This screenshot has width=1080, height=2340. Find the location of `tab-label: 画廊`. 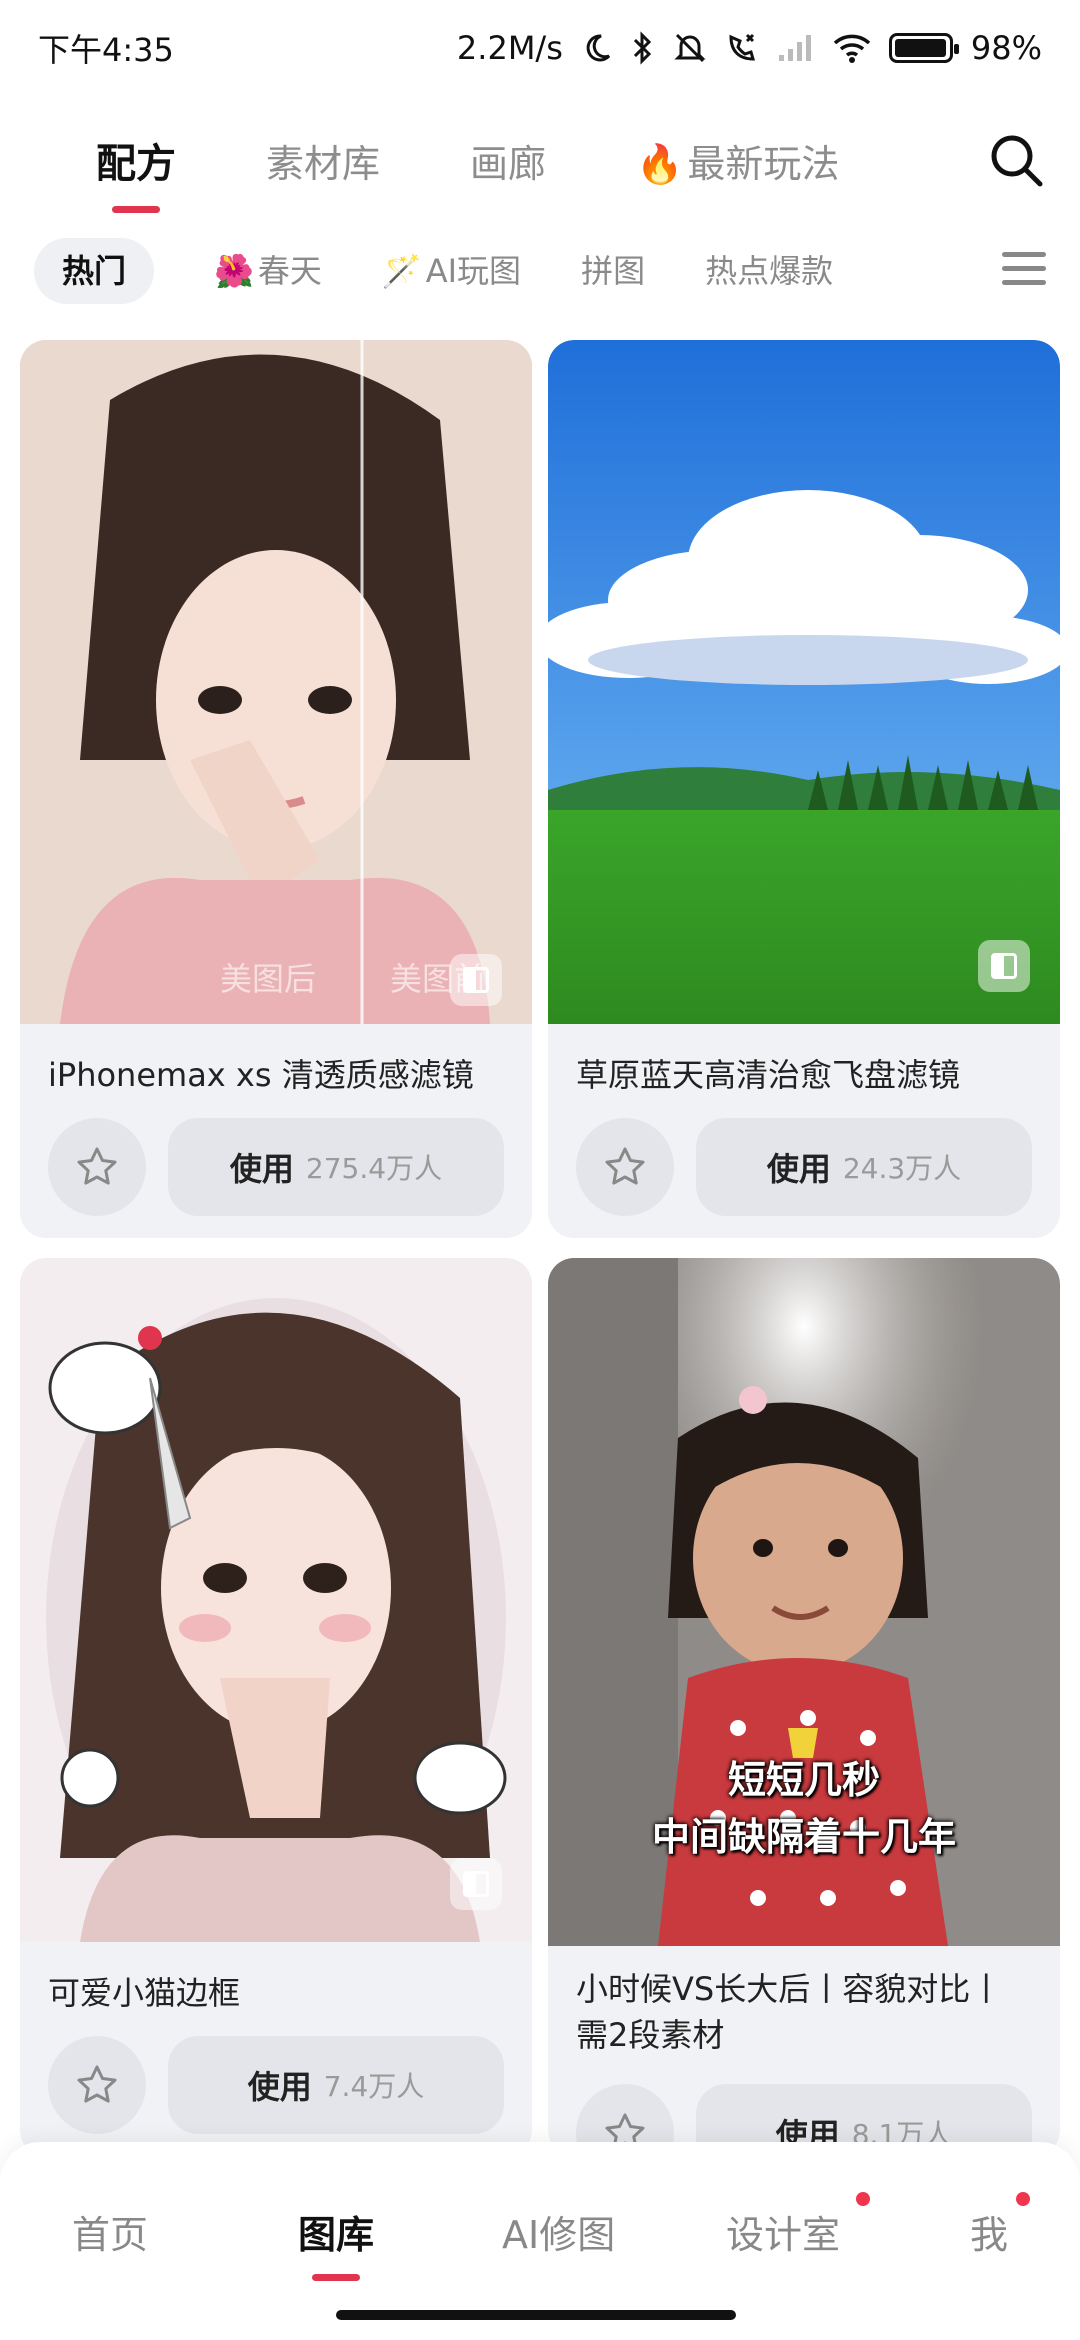

tab-label: 画廊 is located at coordinates (508, 163).